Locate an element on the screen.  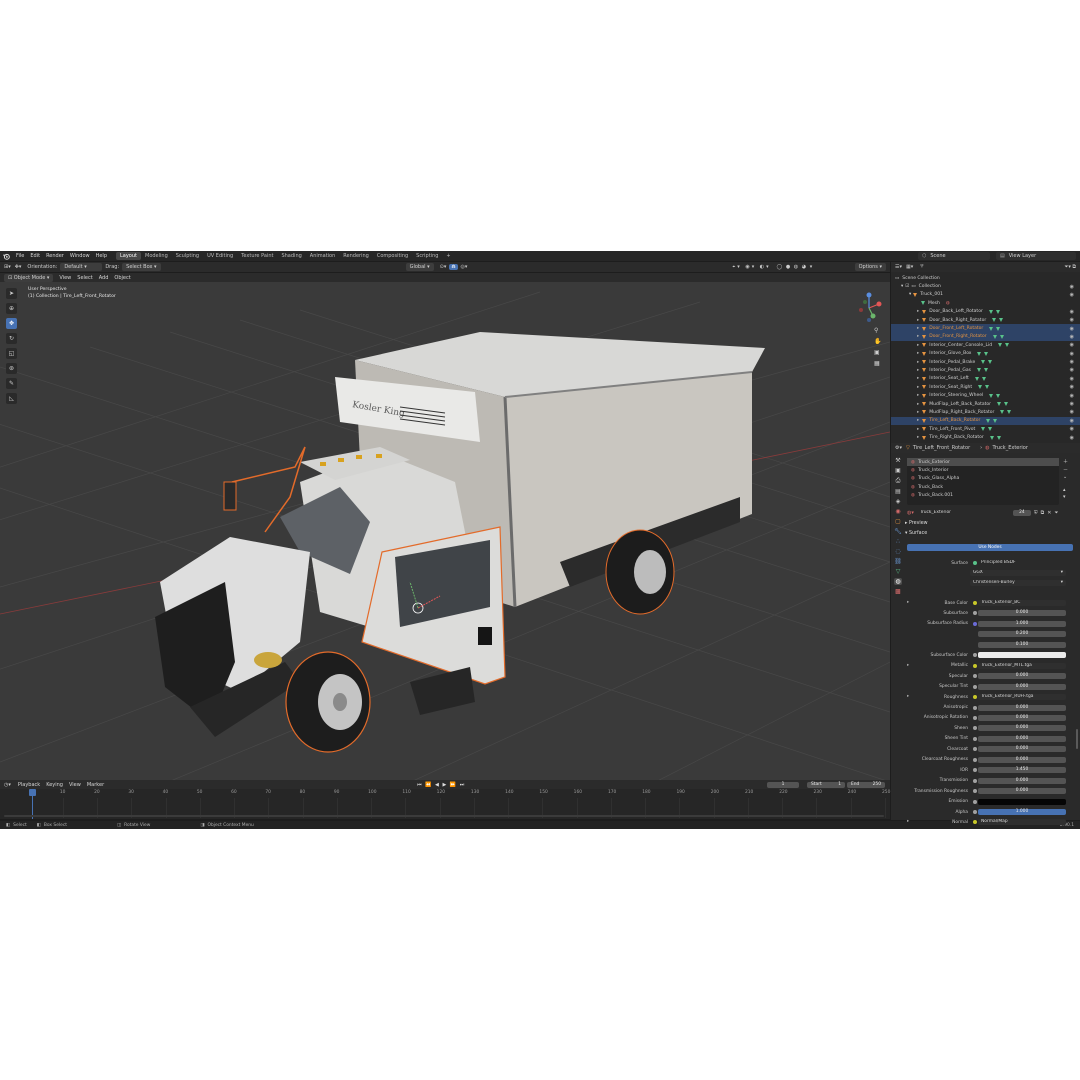
tab-modeling: Modeling is located at coordinates (156, 256).